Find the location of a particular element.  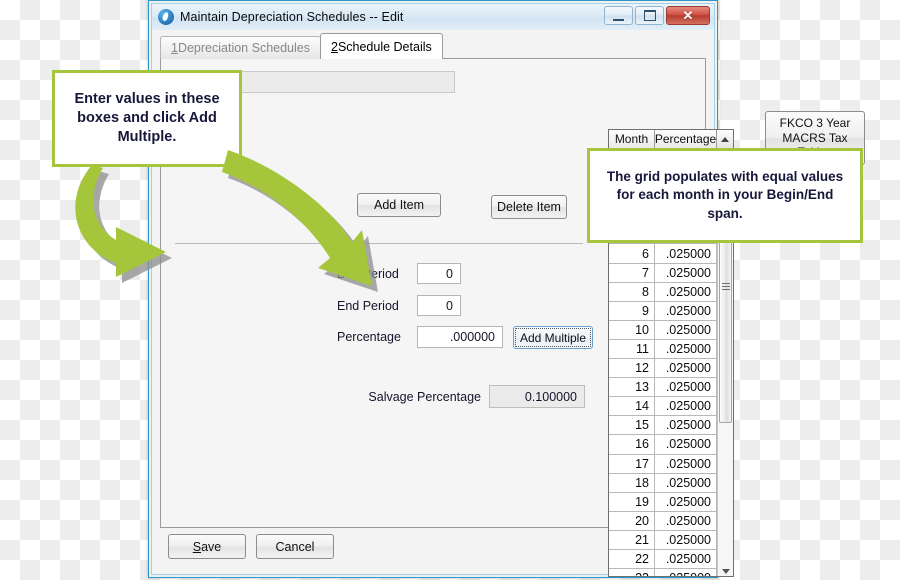

tab-1-accelerator: 1 is located at coordinates (174, 48).